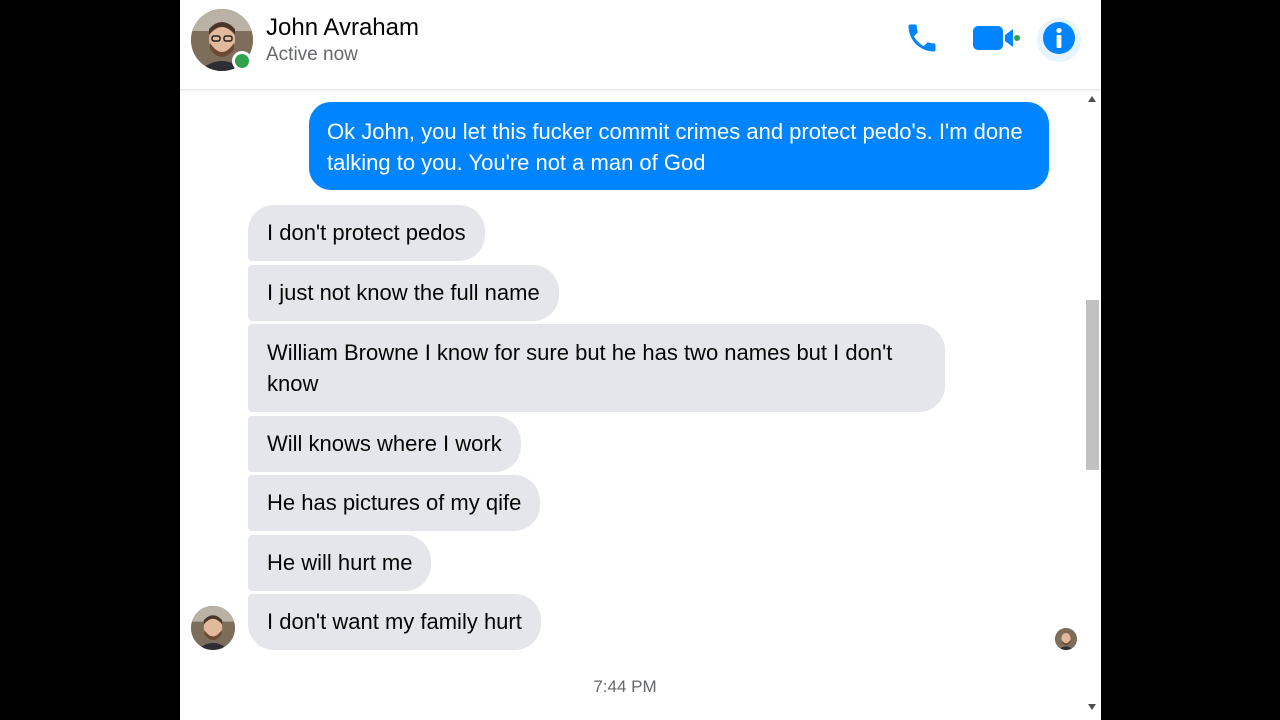 Image resolution: width=1280 pixels, height=720 pixels. I want to click on message-scrollbar, so click(1092, 402).